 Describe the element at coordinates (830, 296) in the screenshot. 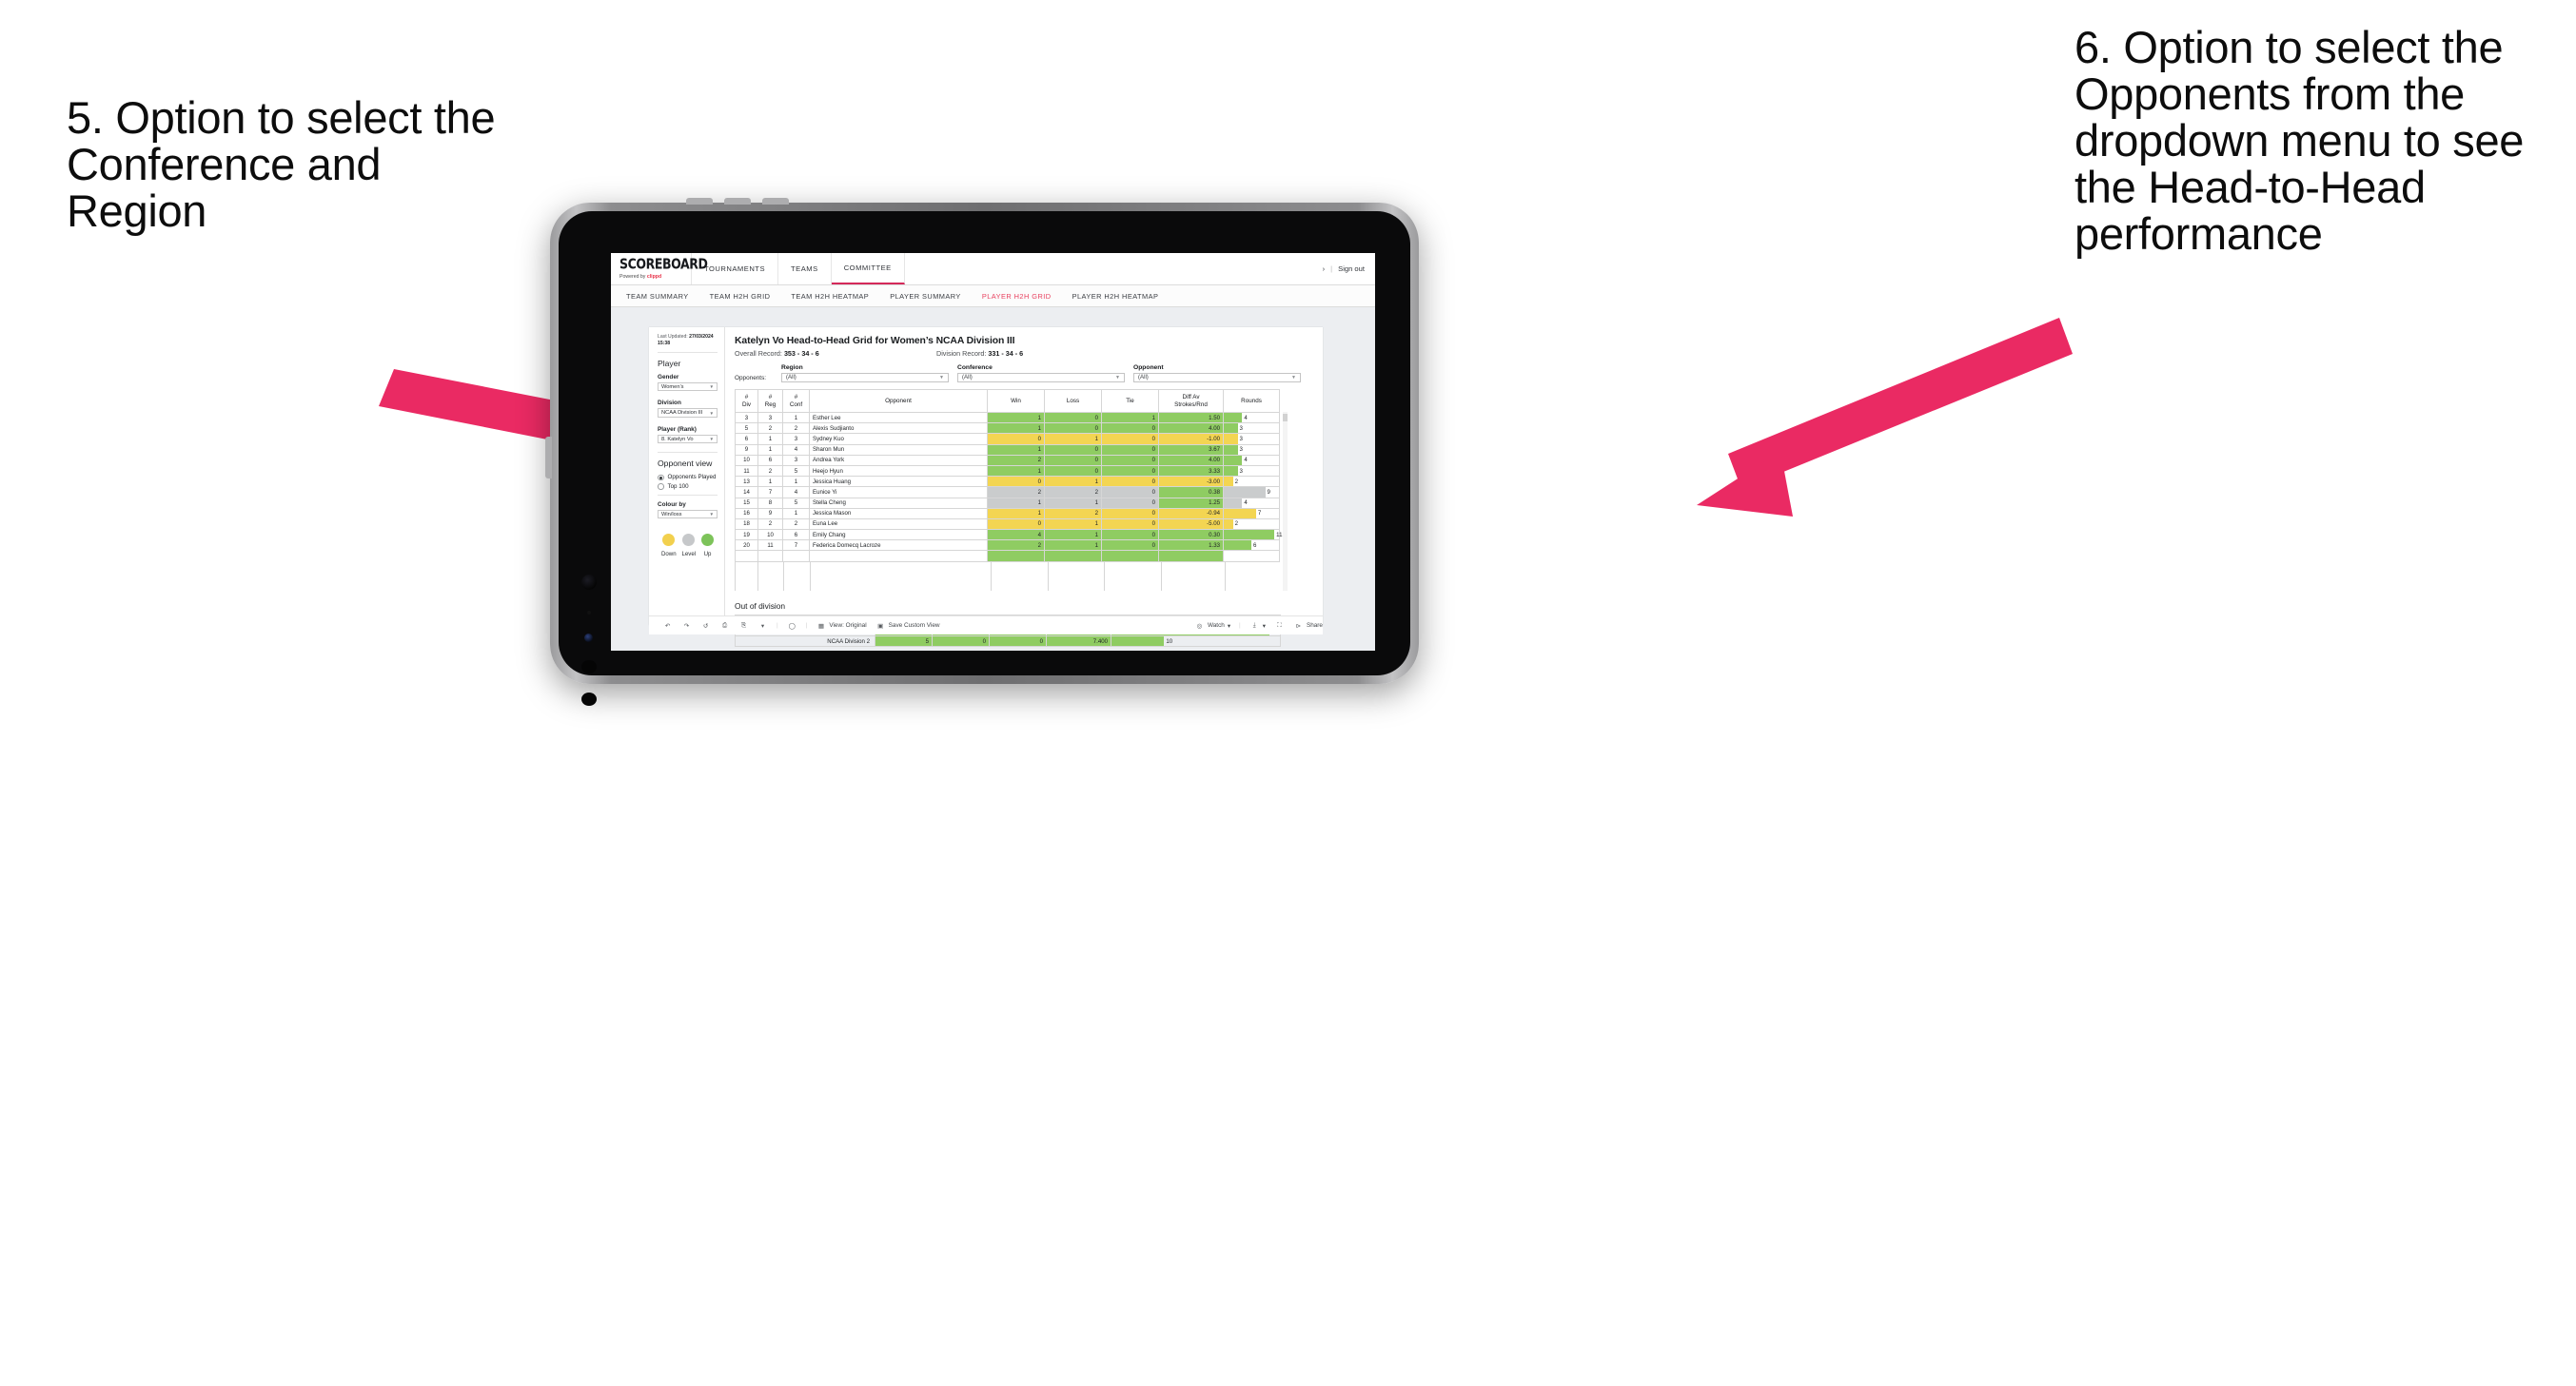

I see `tab-team-h2h-heatmap: TEAM H2H HEATMAP` at that location.